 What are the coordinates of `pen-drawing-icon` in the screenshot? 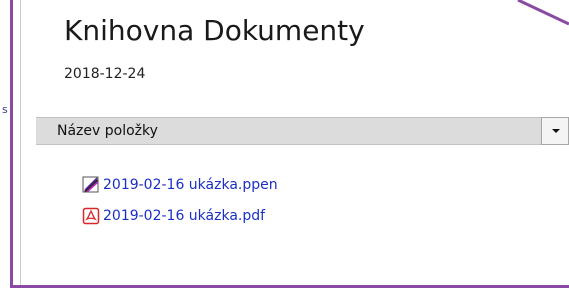 It's located at (91, 185).